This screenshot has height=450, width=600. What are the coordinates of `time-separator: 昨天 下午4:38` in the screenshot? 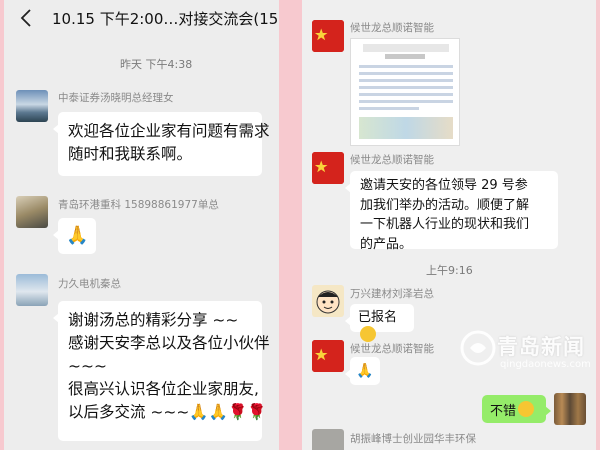 It's located at (156, 64).